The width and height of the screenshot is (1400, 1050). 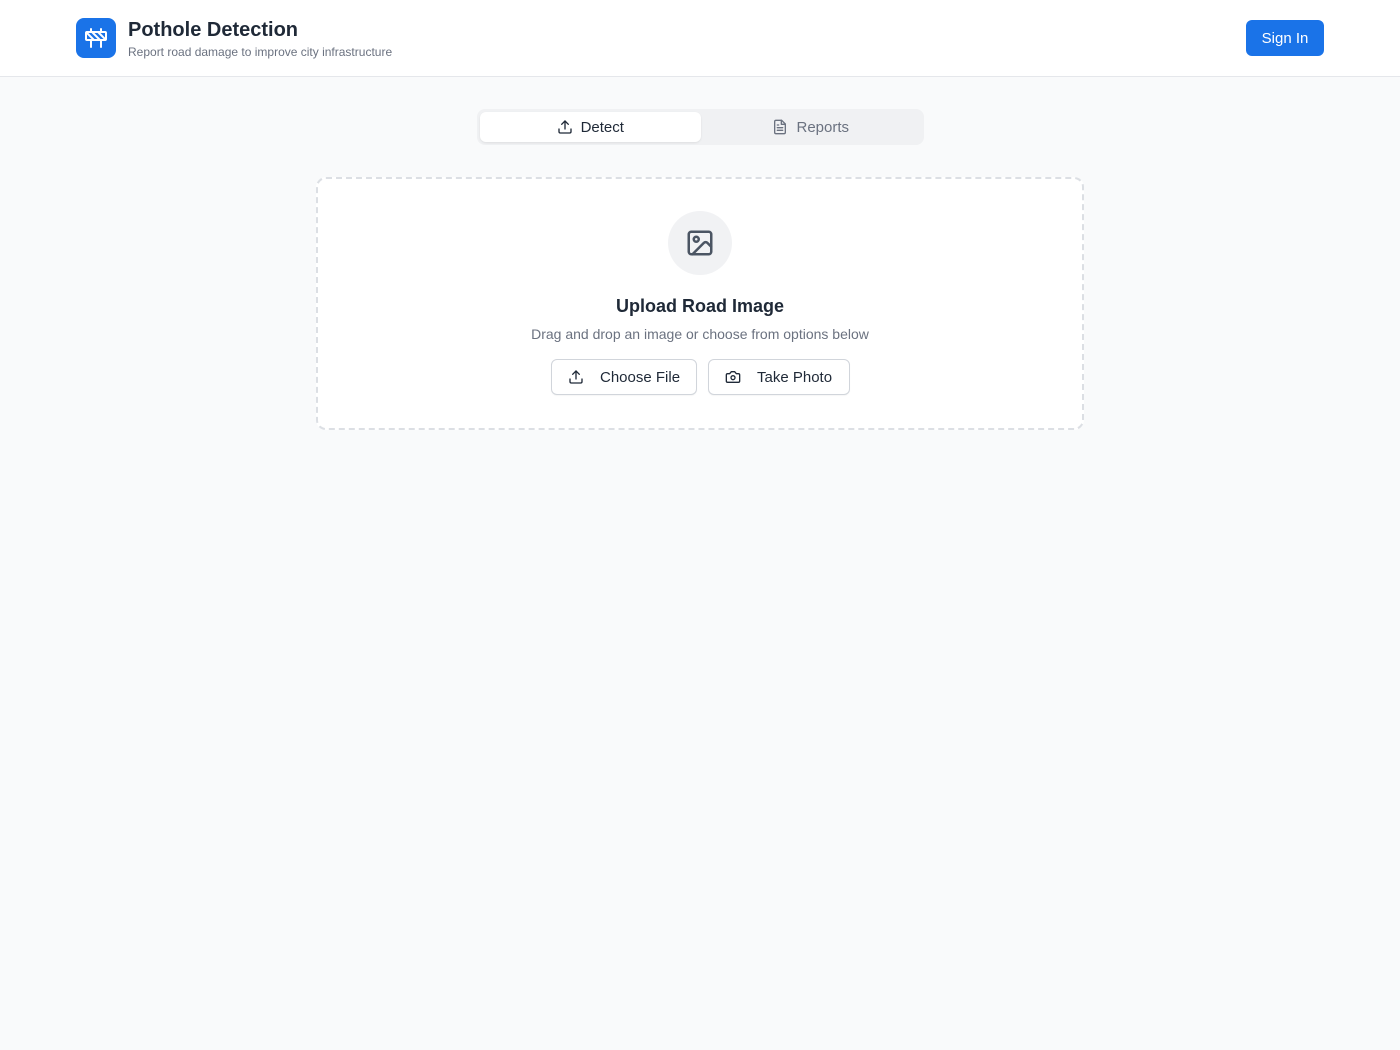 I want to click on choose-file-label: Choose File, so click(x=640, y=377).